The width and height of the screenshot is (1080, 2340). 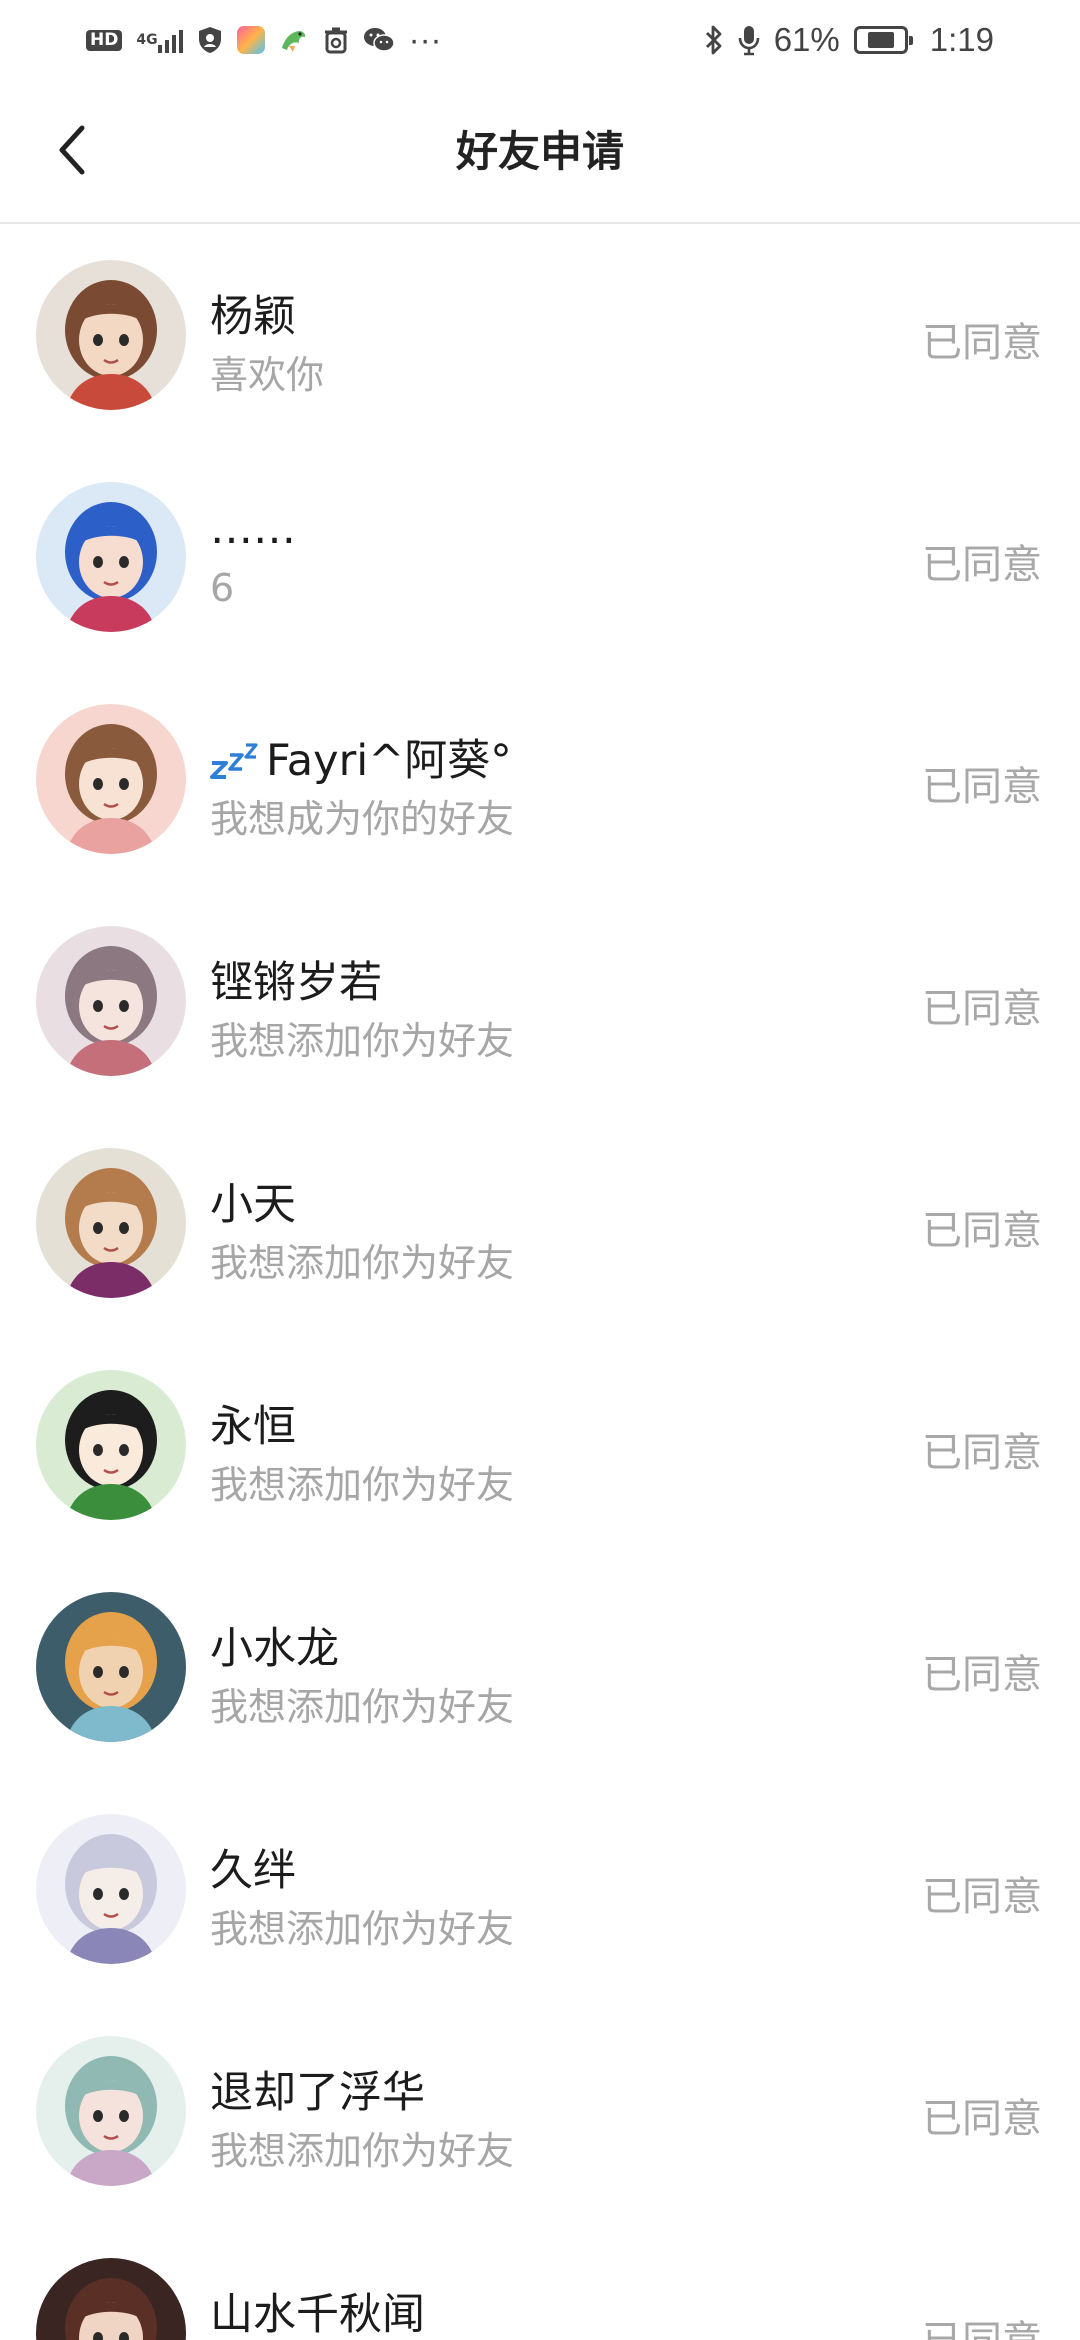 I want to click on friend-request-item: 山水千秋闻 已同意, so click(x=540, y=2281).